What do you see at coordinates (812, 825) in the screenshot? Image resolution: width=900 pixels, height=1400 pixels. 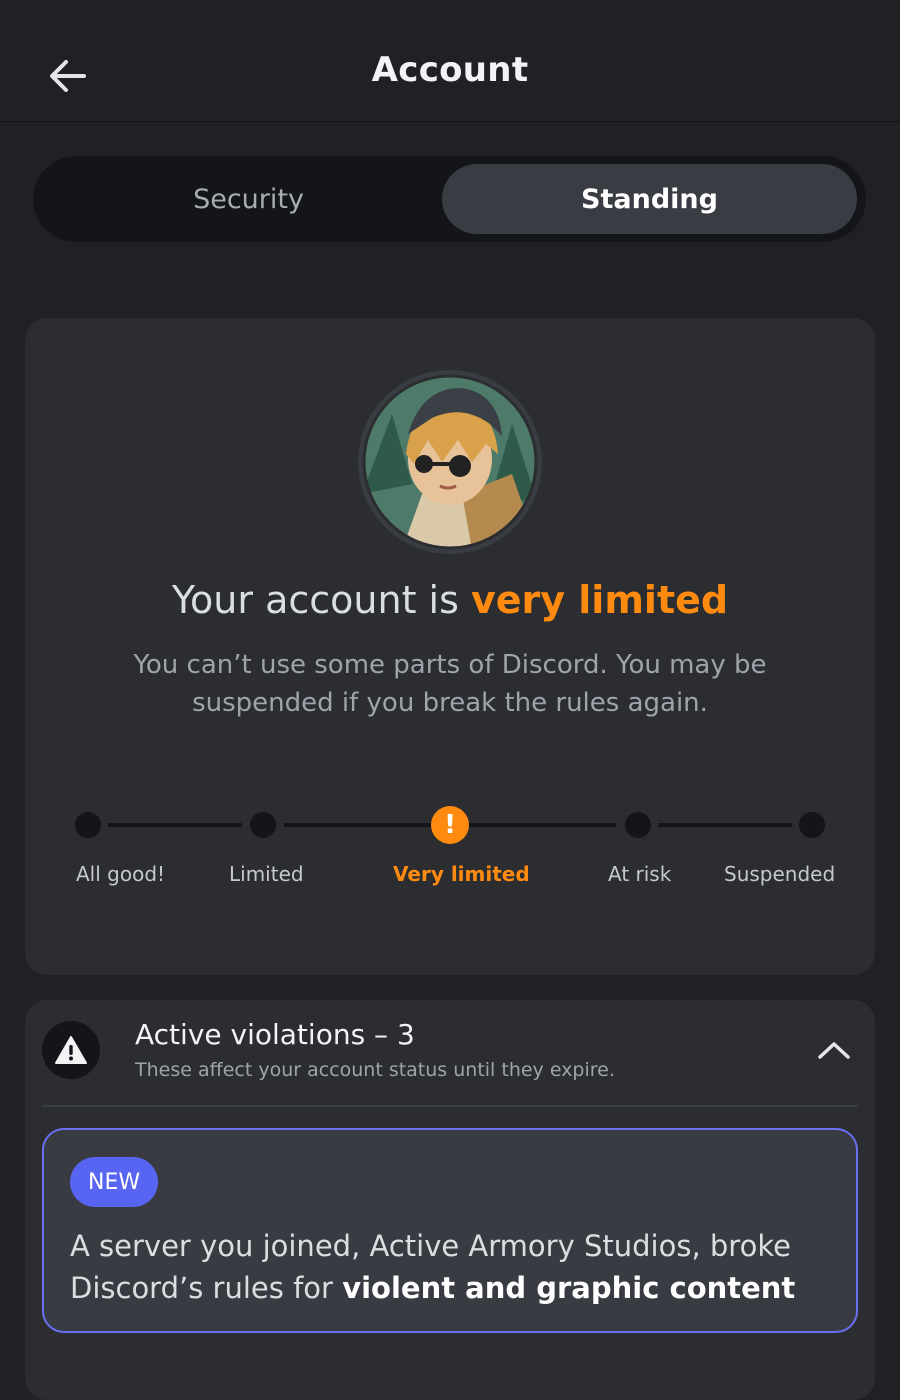 I see `step-dot-suspended` at bounding box center [812, 825].